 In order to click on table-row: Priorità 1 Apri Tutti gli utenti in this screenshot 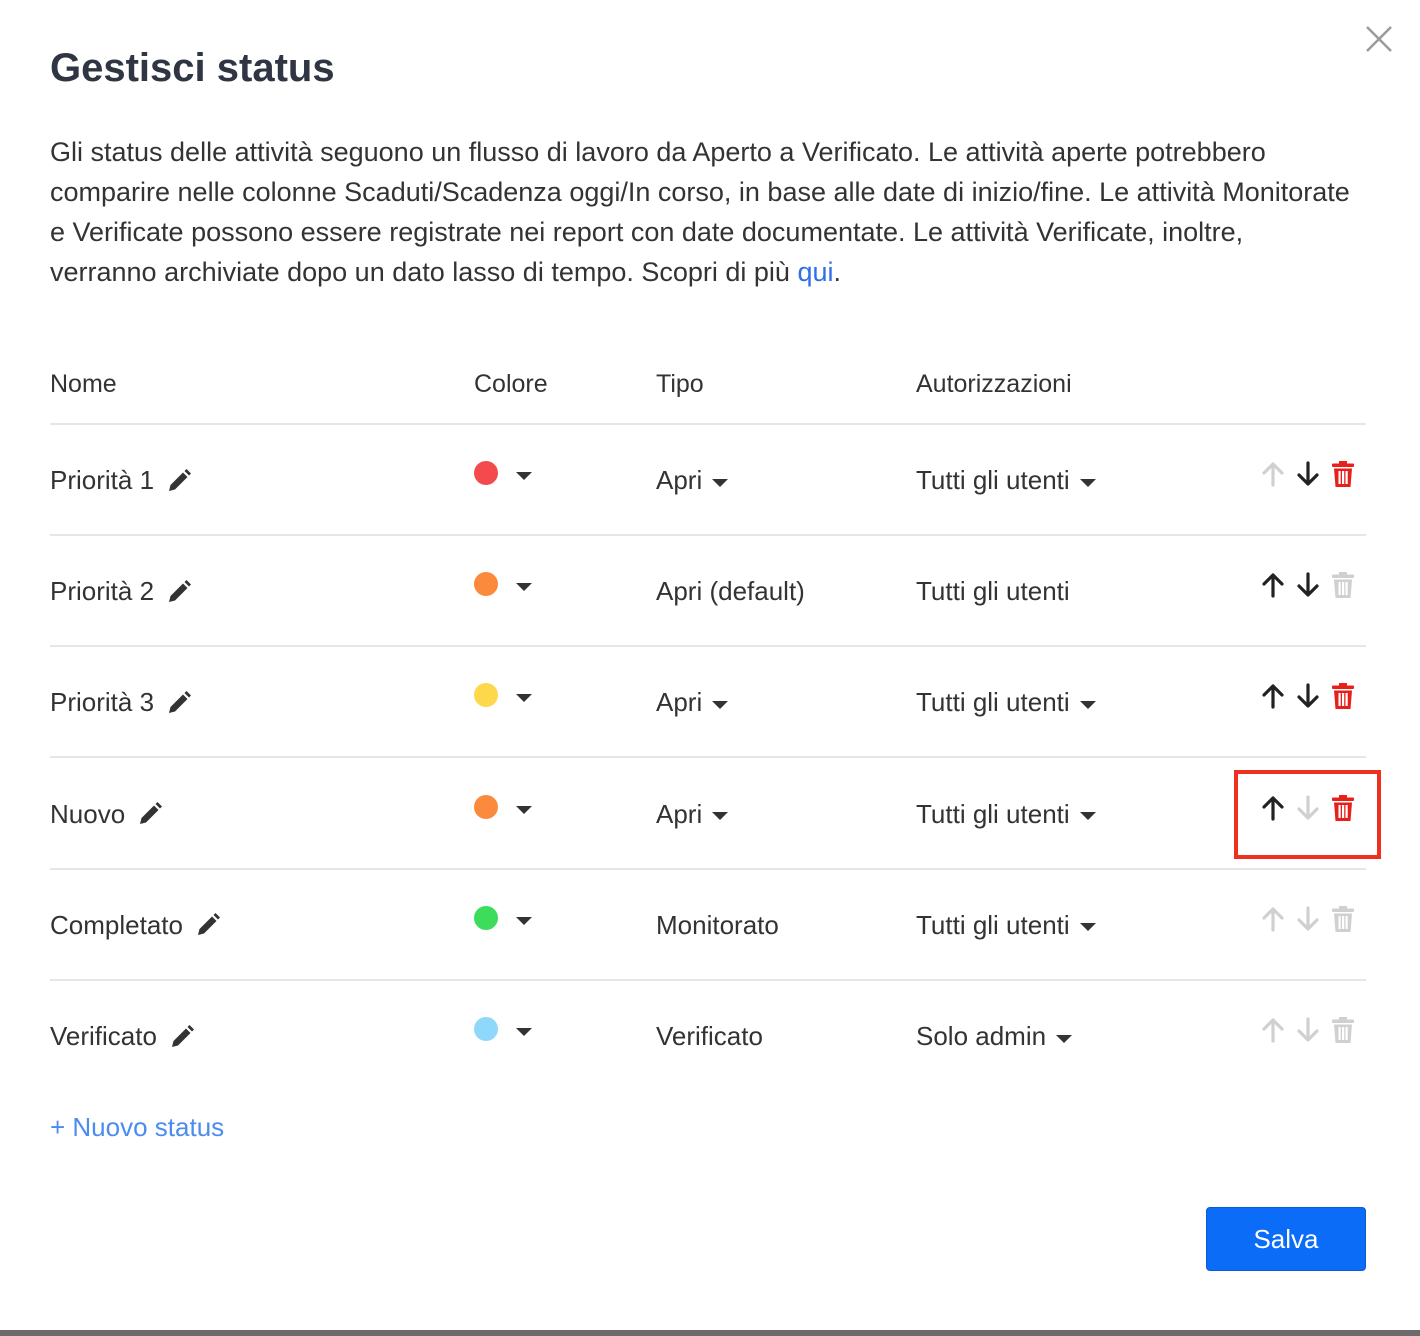, I will do `click(710, 480)`.